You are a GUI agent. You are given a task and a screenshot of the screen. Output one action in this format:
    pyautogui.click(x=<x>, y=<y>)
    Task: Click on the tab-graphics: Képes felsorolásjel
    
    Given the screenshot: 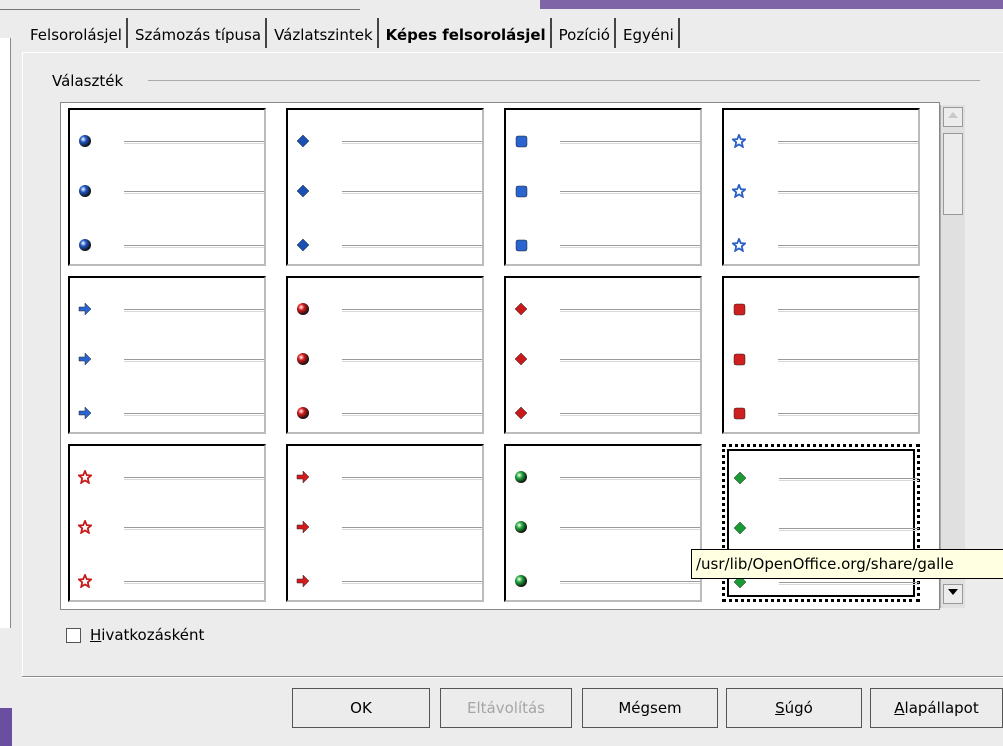 What is the action you would take?
    pyautogui.click(x=466, y=33)
    